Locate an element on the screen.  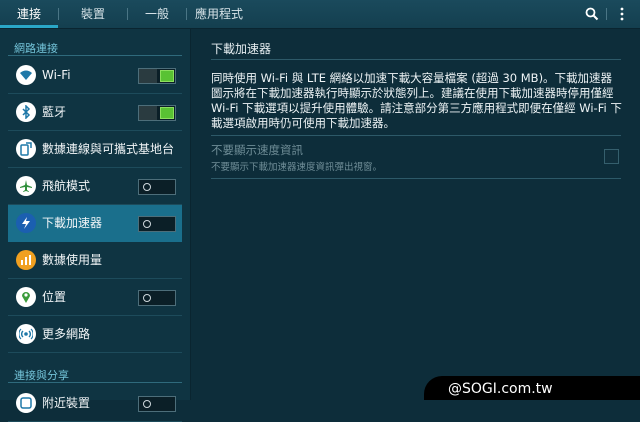
sidebar-item-download-booster: 下載加速器 is located at coordinates (95, 223).